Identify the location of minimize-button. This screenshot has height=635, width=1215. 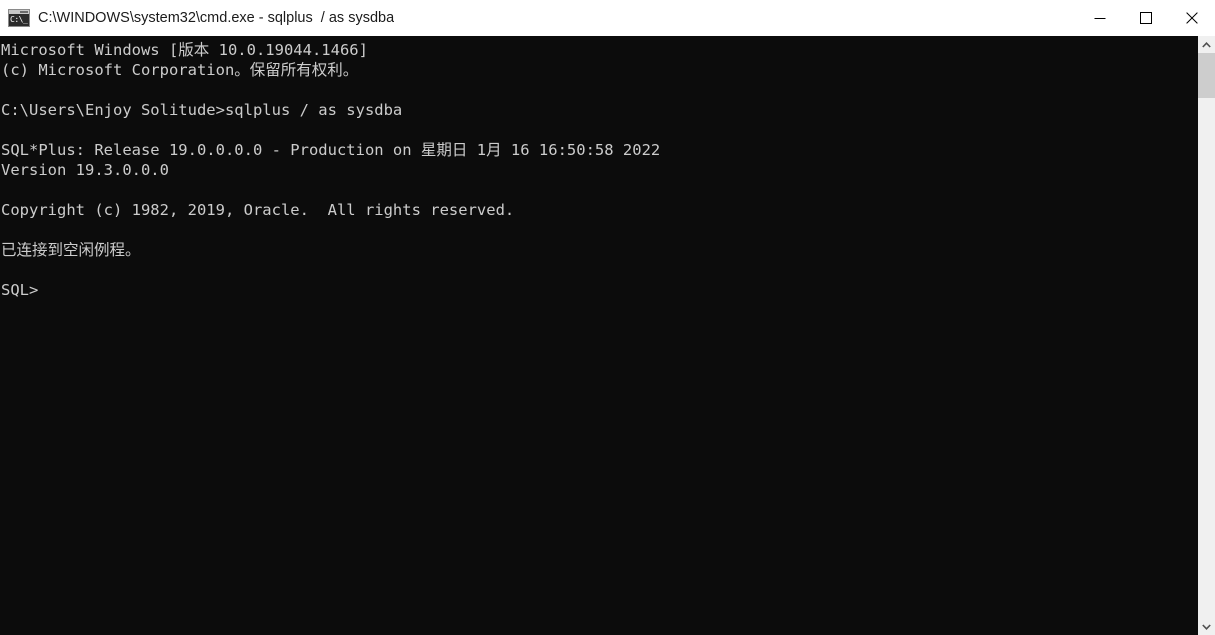
(1100, 18).